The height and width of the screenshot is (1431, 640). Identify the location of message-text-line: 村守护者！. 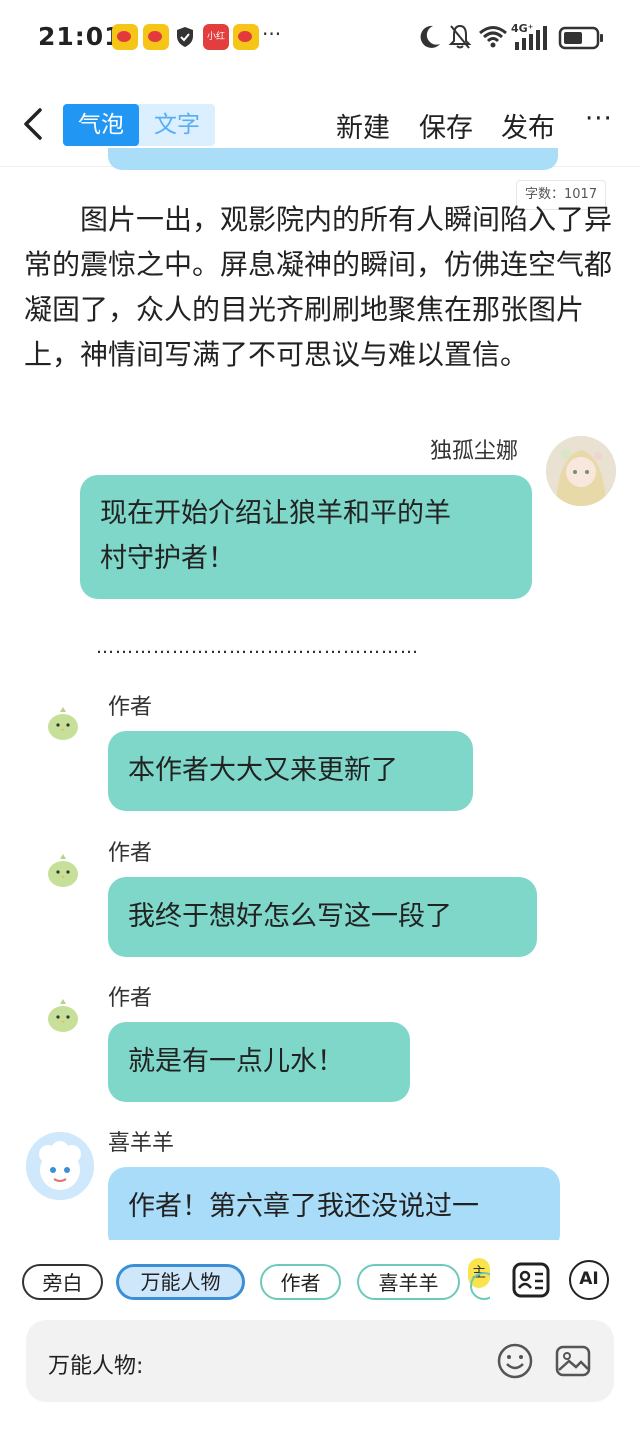
(167, 558).